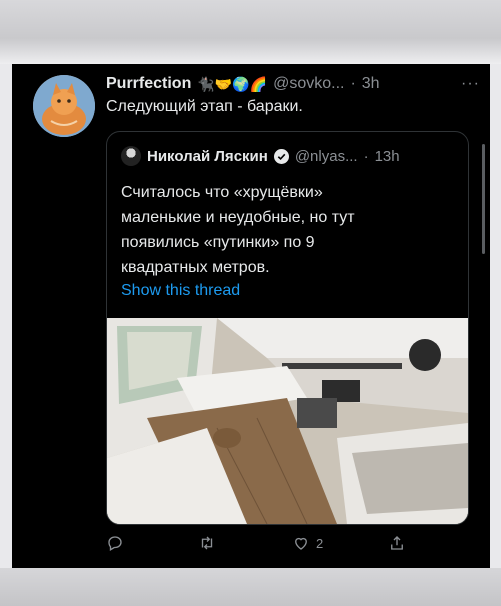  I want to click on retweet-icon, so click(207, 543).